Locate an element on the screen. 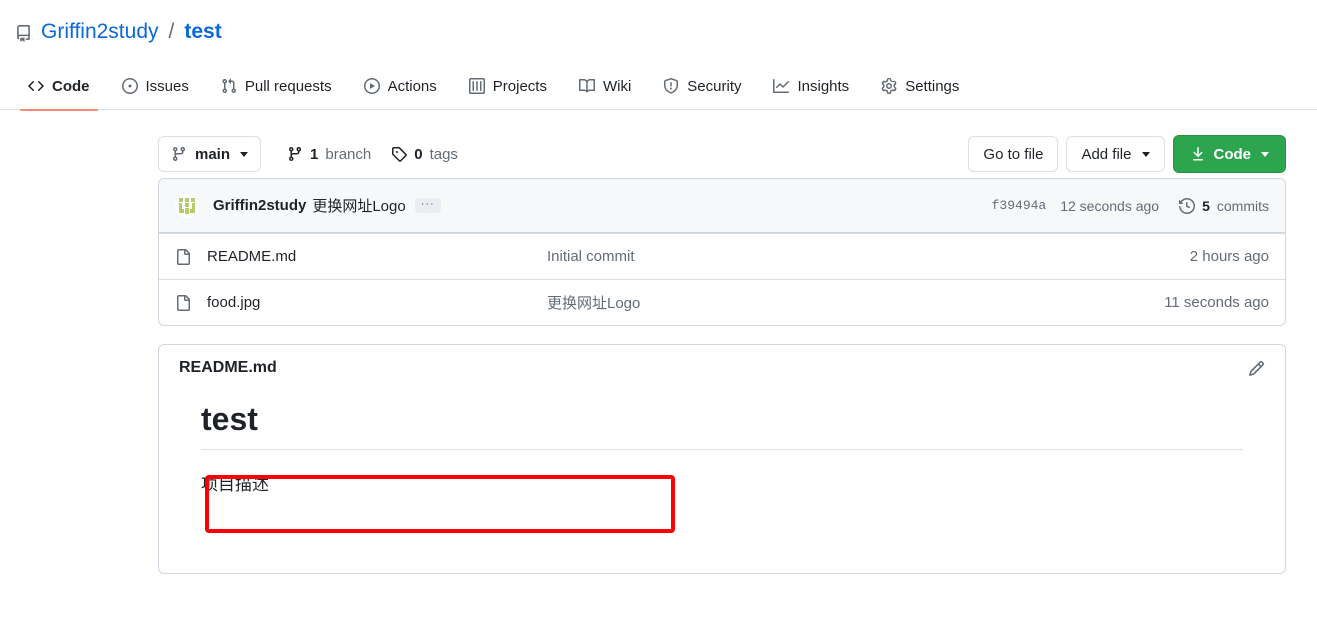 This screenshot has width=1317, height=628. commit-relative-time: 12 seconds ago is located at coordinates (1110, 205).